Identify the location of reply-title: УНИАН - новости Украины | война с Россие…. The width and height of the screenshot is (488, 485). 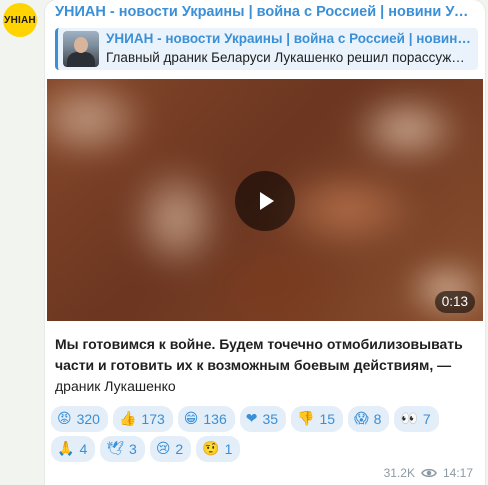
(288, 38).